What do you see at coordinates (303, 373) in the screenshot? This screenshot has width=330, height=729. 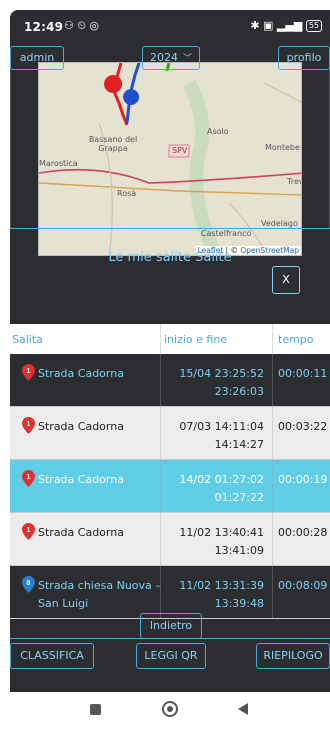 I see `climb-duration: 00:00:11` at bounding box center [303, 373].